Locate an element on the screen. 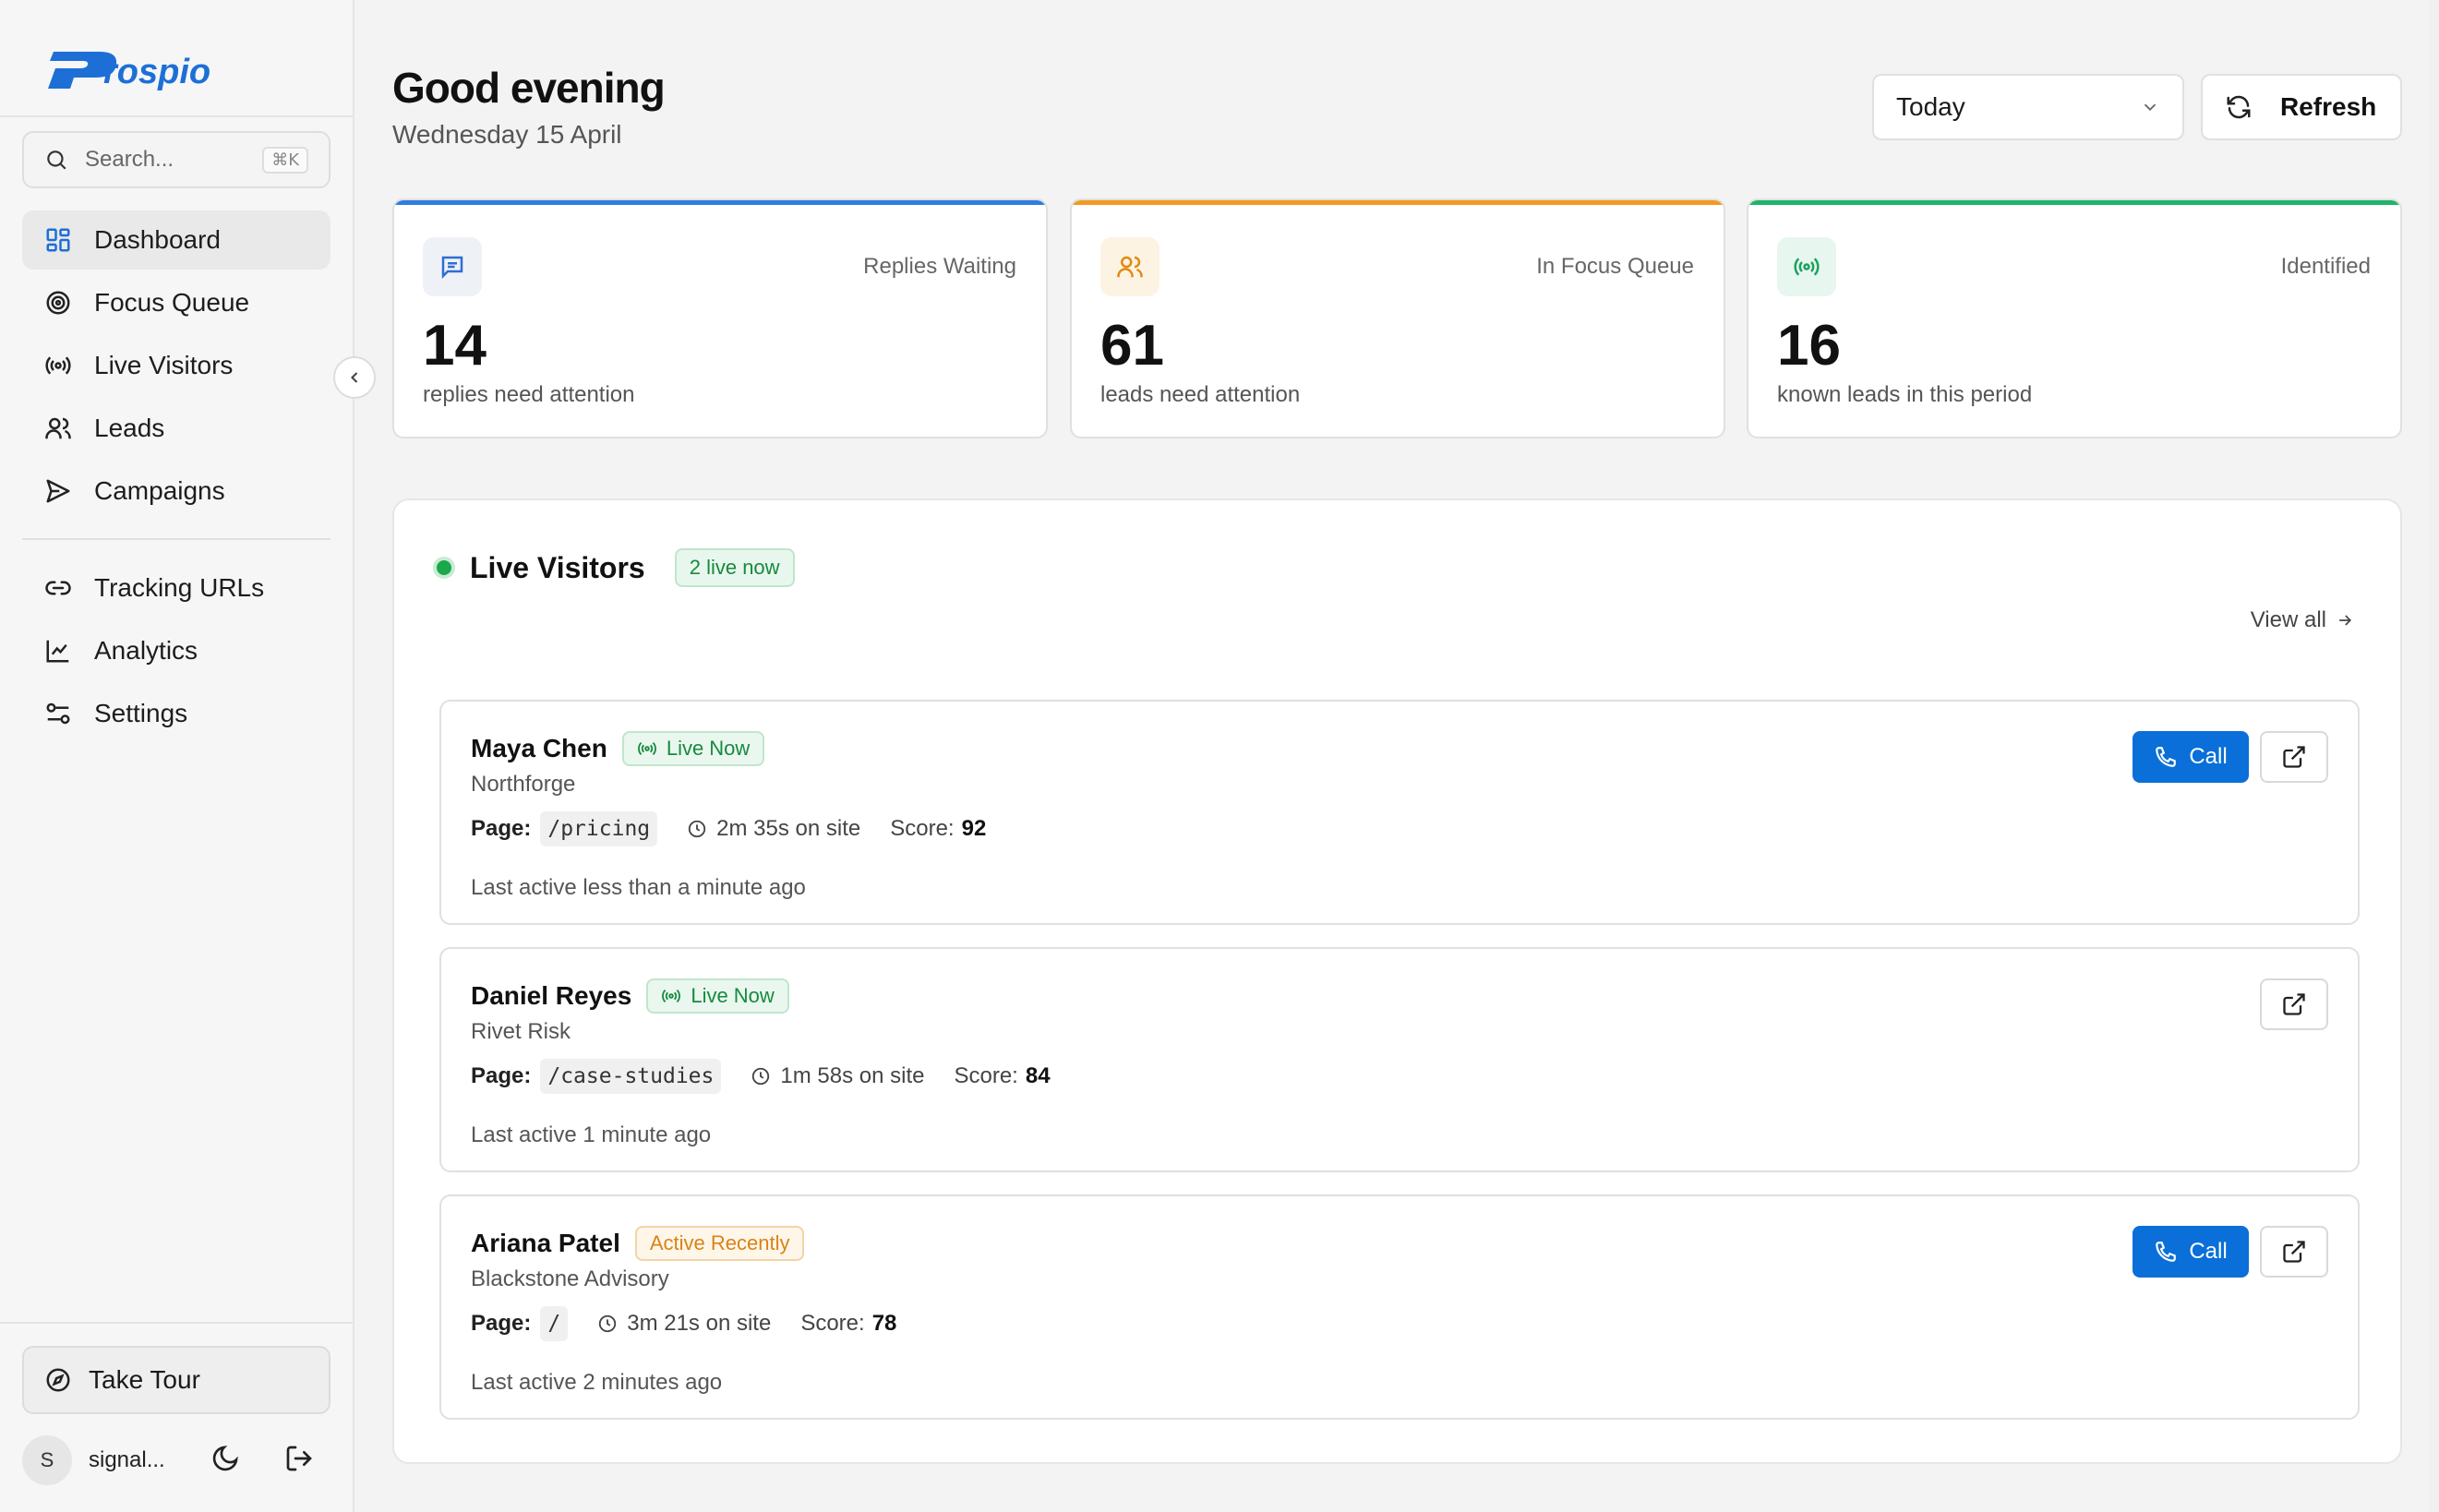  visitor-meta: Page: /pricing 2m 35s on site Score: 92 is located at coordinates (728, 828).